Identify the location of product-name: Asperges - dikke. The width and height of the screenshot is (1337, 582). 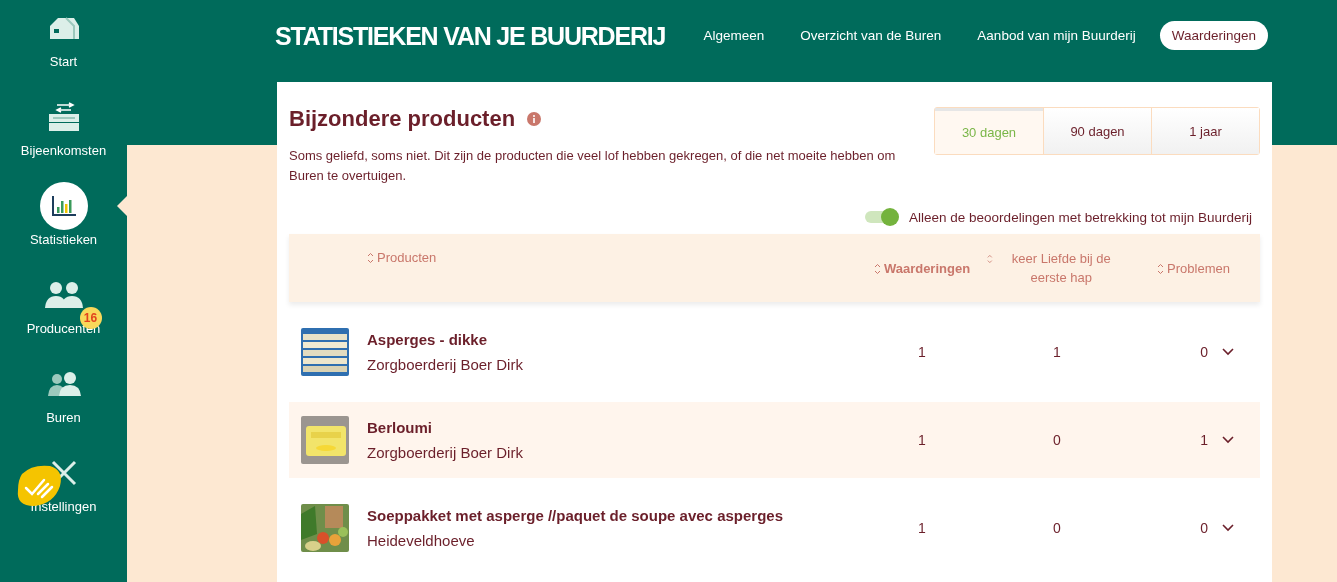
(428, 339).